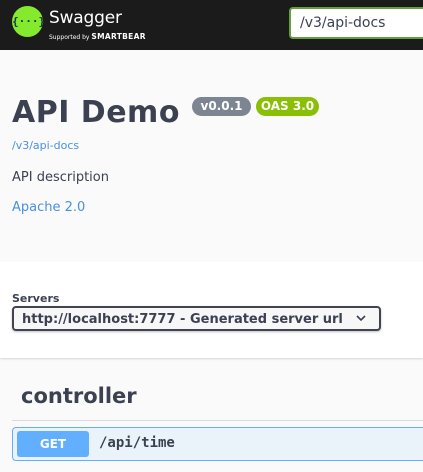 The height and width of the screenshot is (472, 423). I want to click on tag-divider, so click(217, 420).